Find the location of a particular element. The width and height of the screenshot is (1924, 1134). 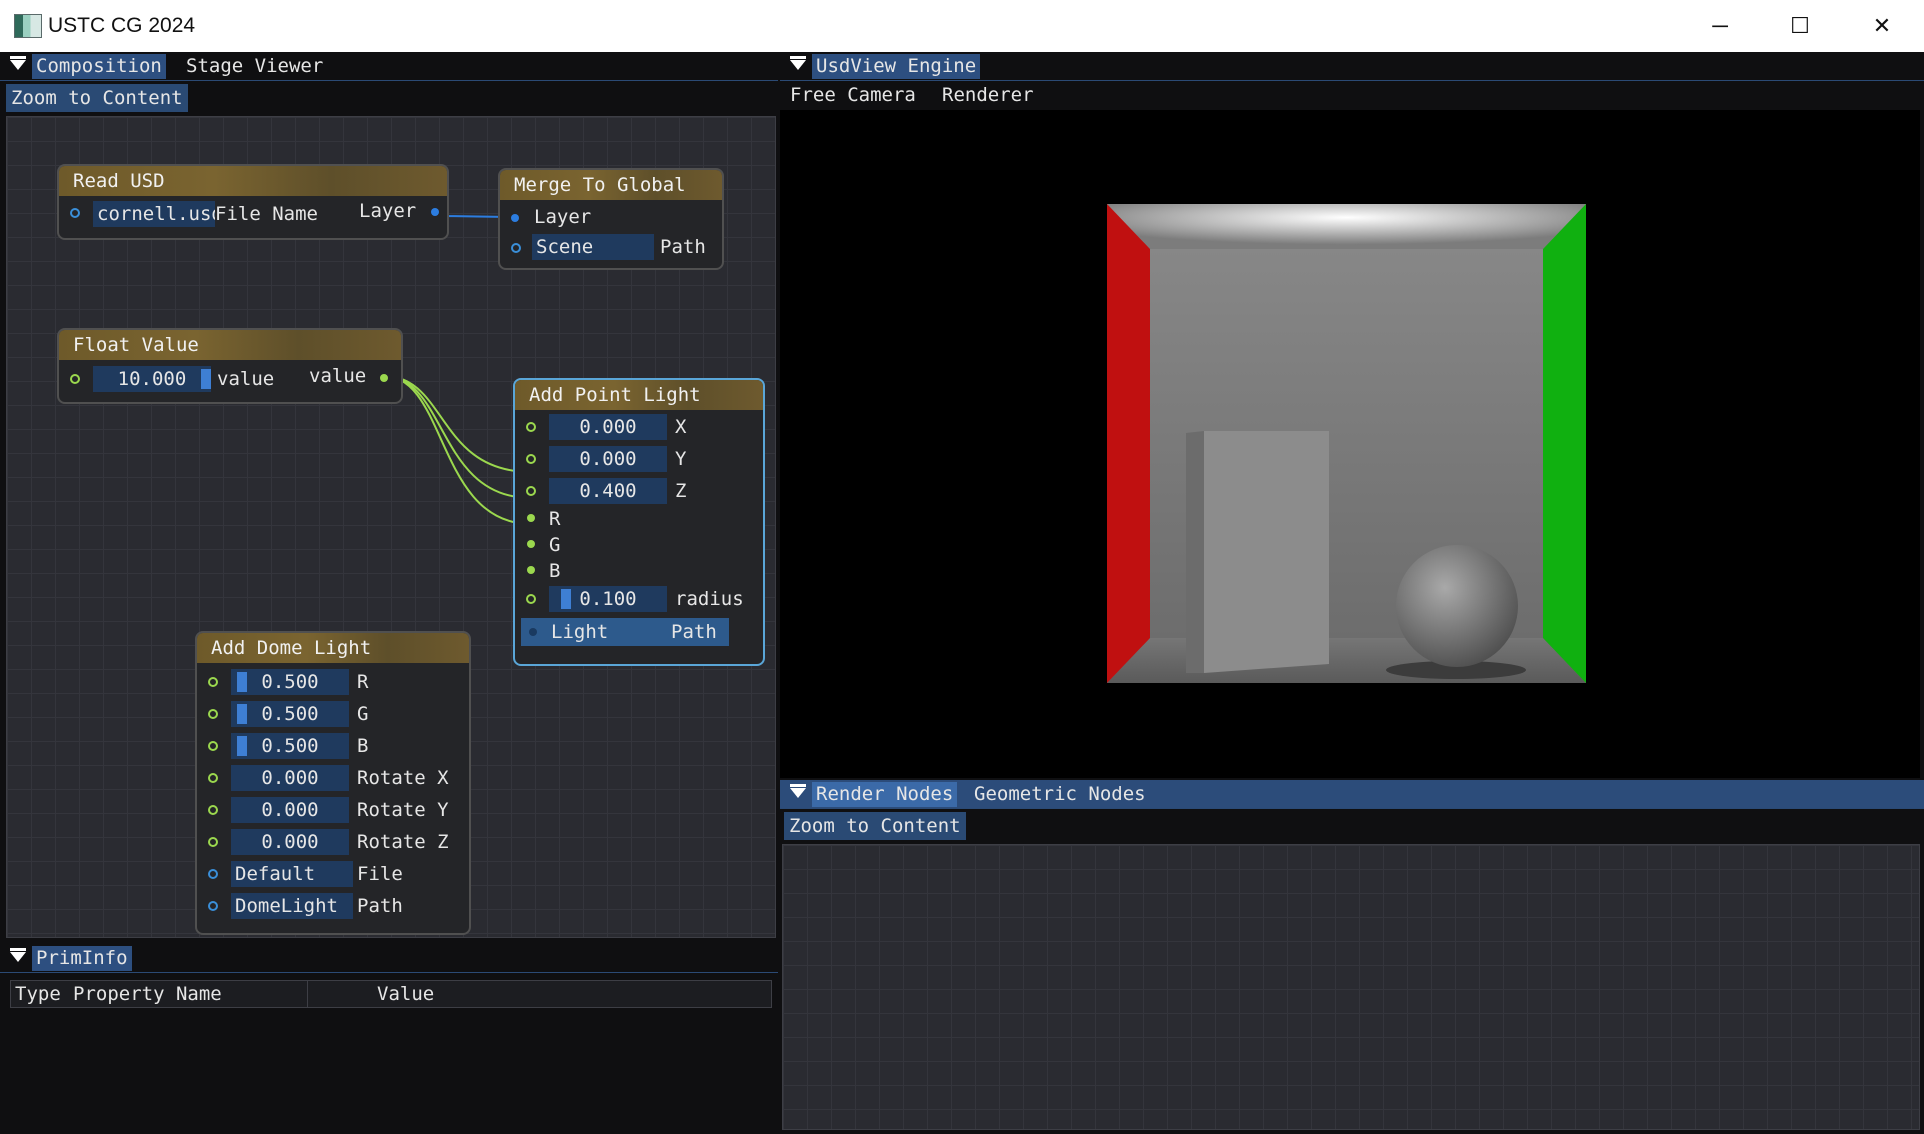

float-value-slider-grab is located at coordinates (206, 379).